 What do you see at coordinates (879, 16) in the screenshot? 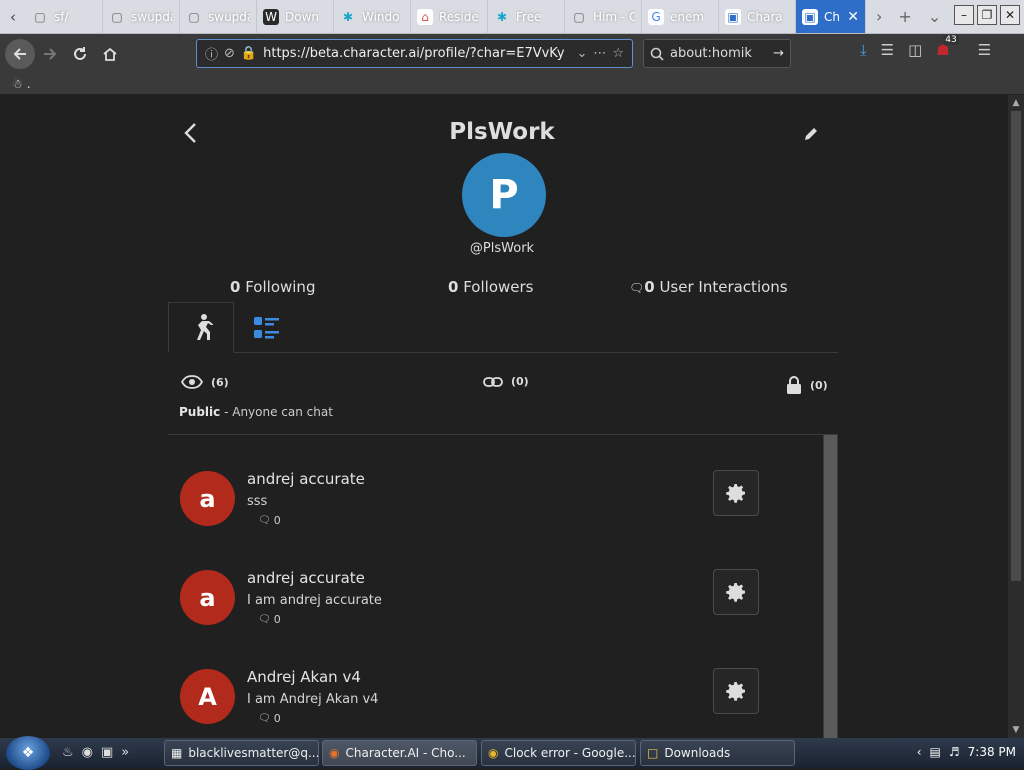
I see `tab-scroll-right-icon: ›` at bounding box center [879, 16].